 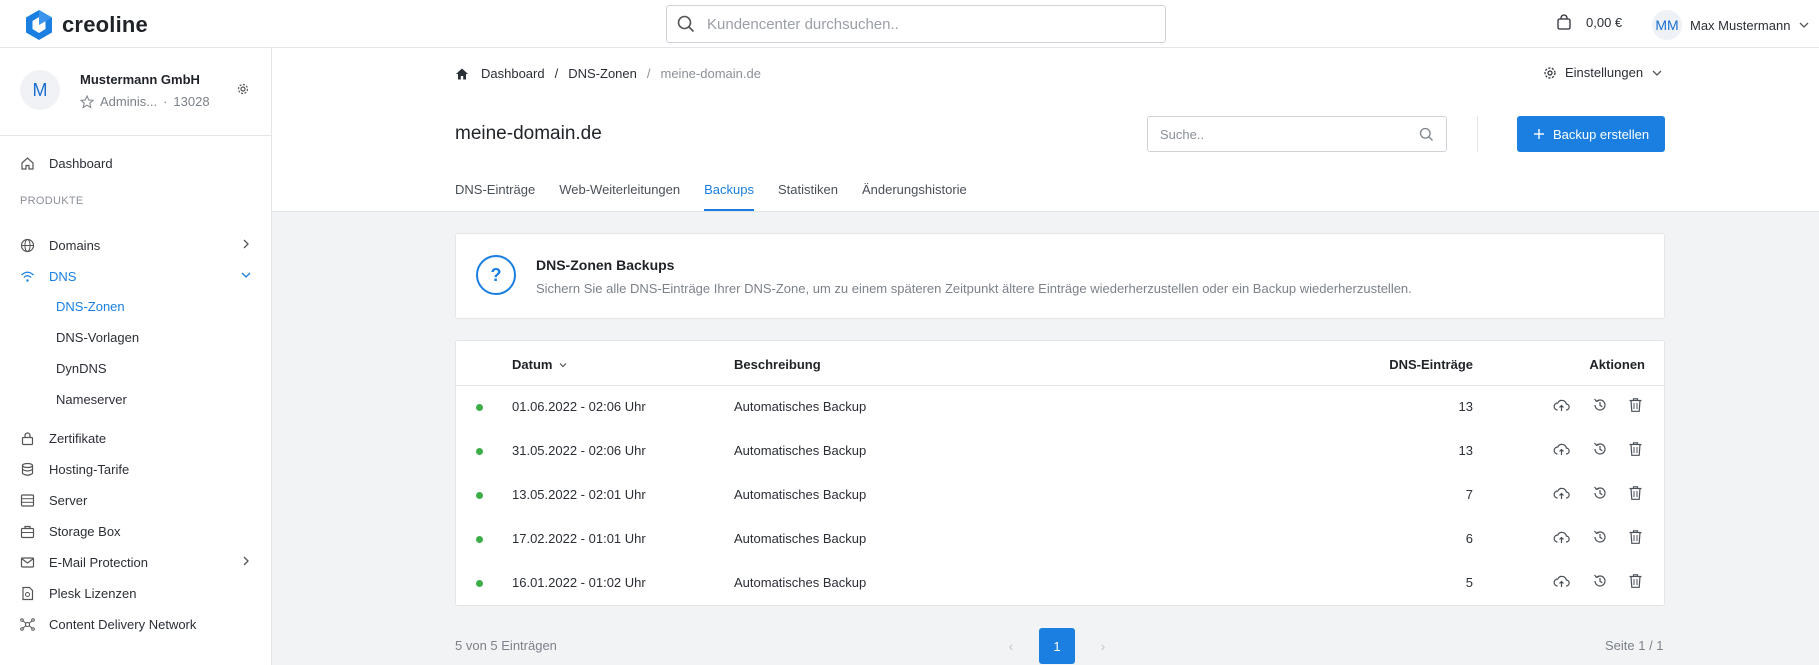 I want to click on header-divider, so click(x=1477, y=134).